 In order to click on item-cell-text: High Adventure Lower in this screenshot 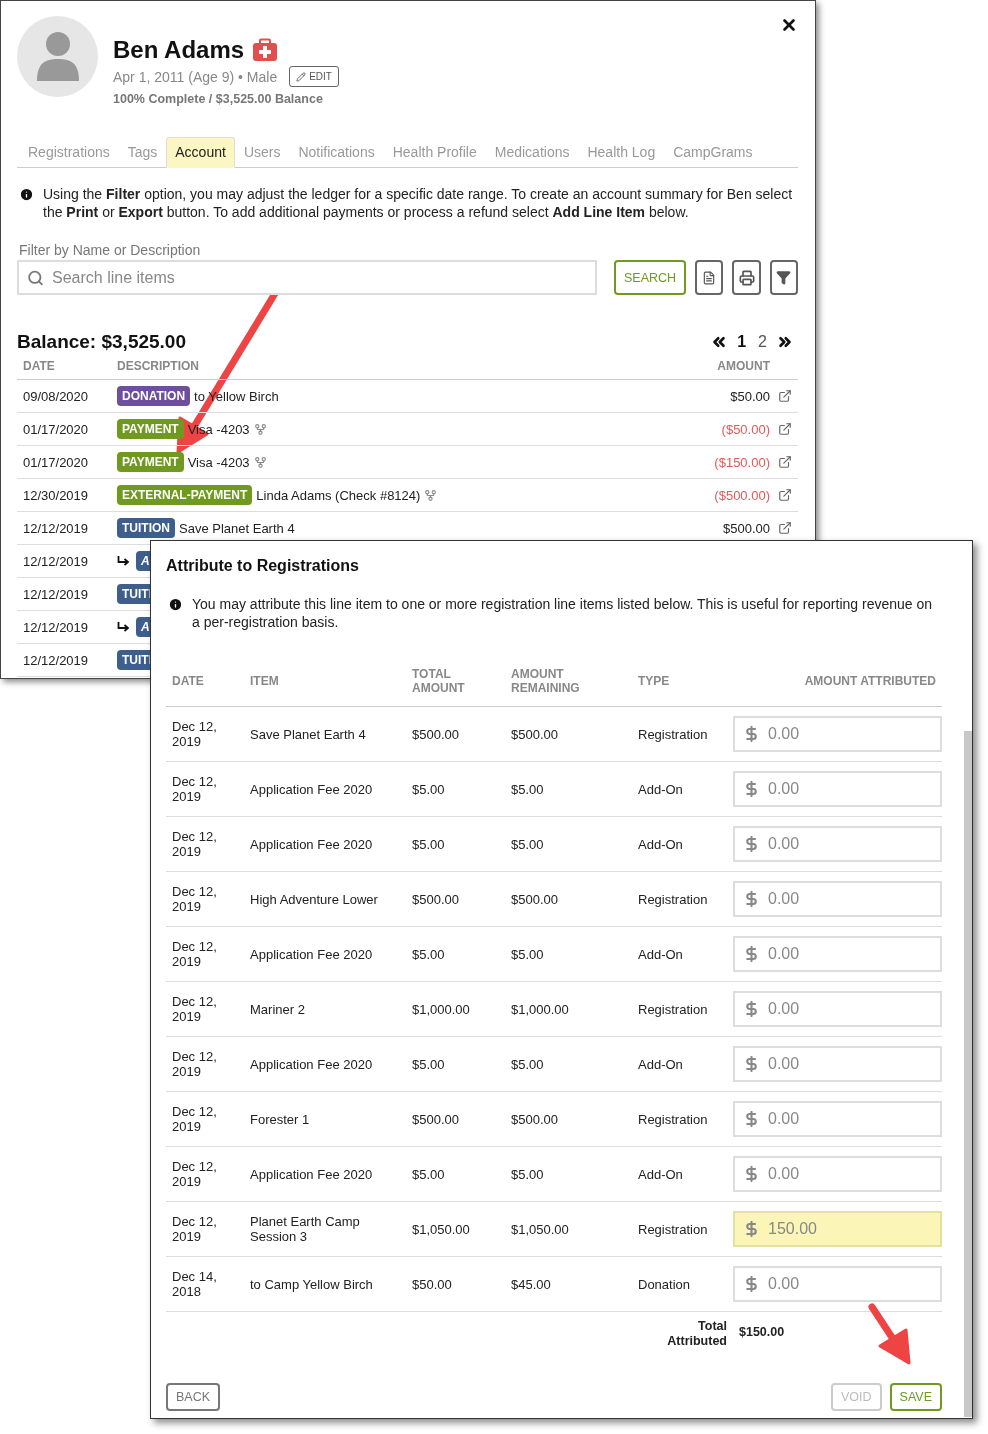, I will do `click(314, 899)`.